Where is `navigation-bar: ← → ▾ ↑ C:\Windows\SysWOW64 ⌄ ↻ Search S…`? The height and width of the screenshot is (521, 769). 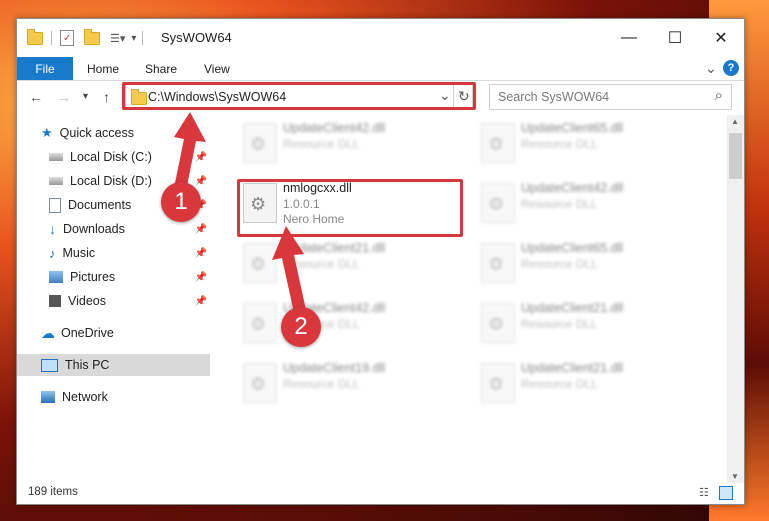 navigation-bar: ← → ▾ ↑ C:\Windows\SysWOW64 ⌄ ↻ Search S… is located at coordinates (380, 97).